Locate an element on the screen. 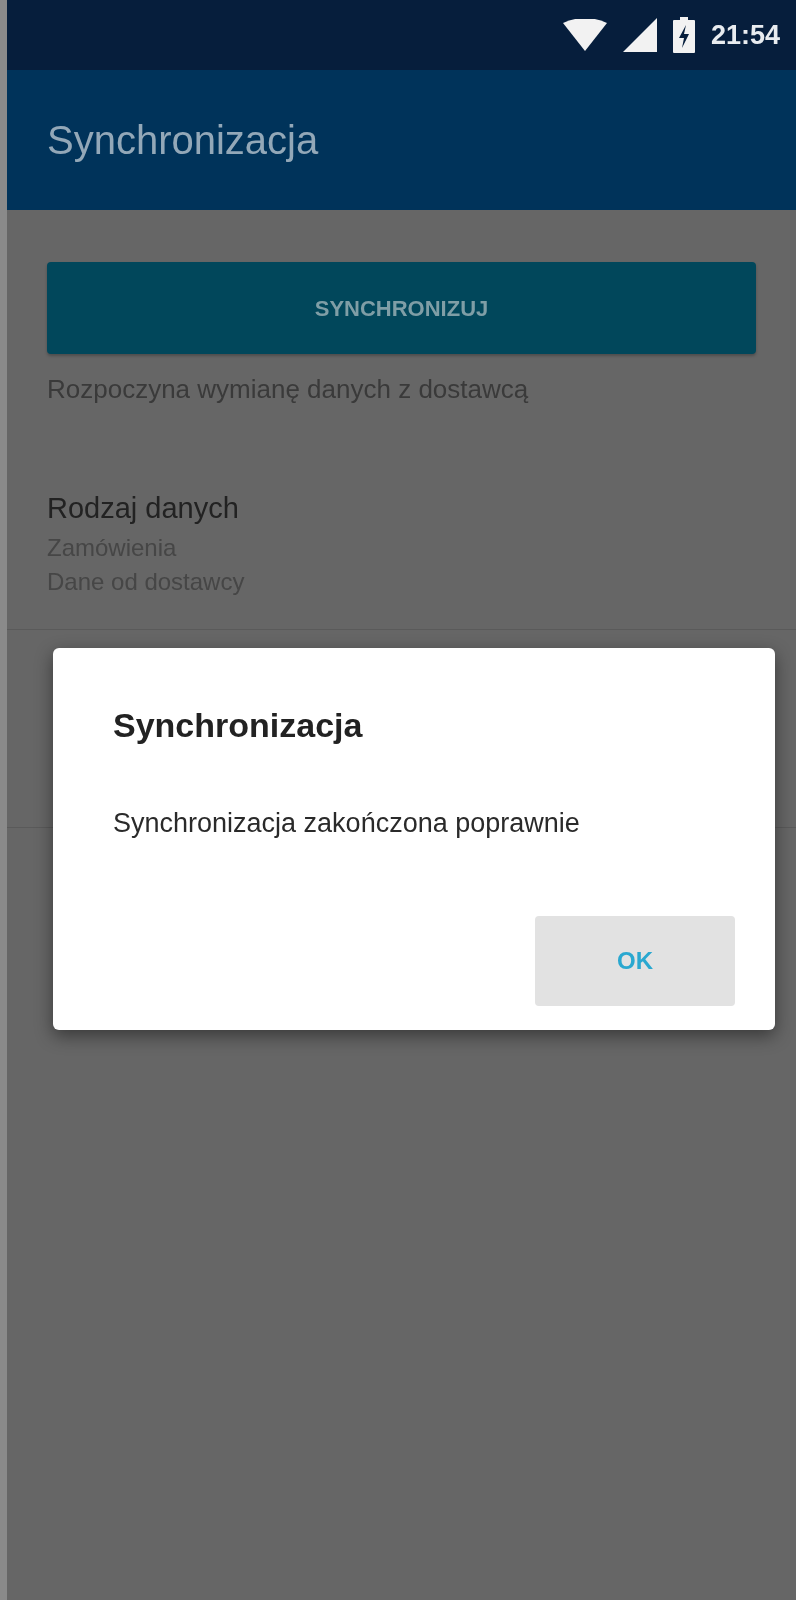 The width and height of the screenshot is (796, 1600). dialog-message: Synchronizacja zakończona poprawnie is located at coordinates (347, 823).